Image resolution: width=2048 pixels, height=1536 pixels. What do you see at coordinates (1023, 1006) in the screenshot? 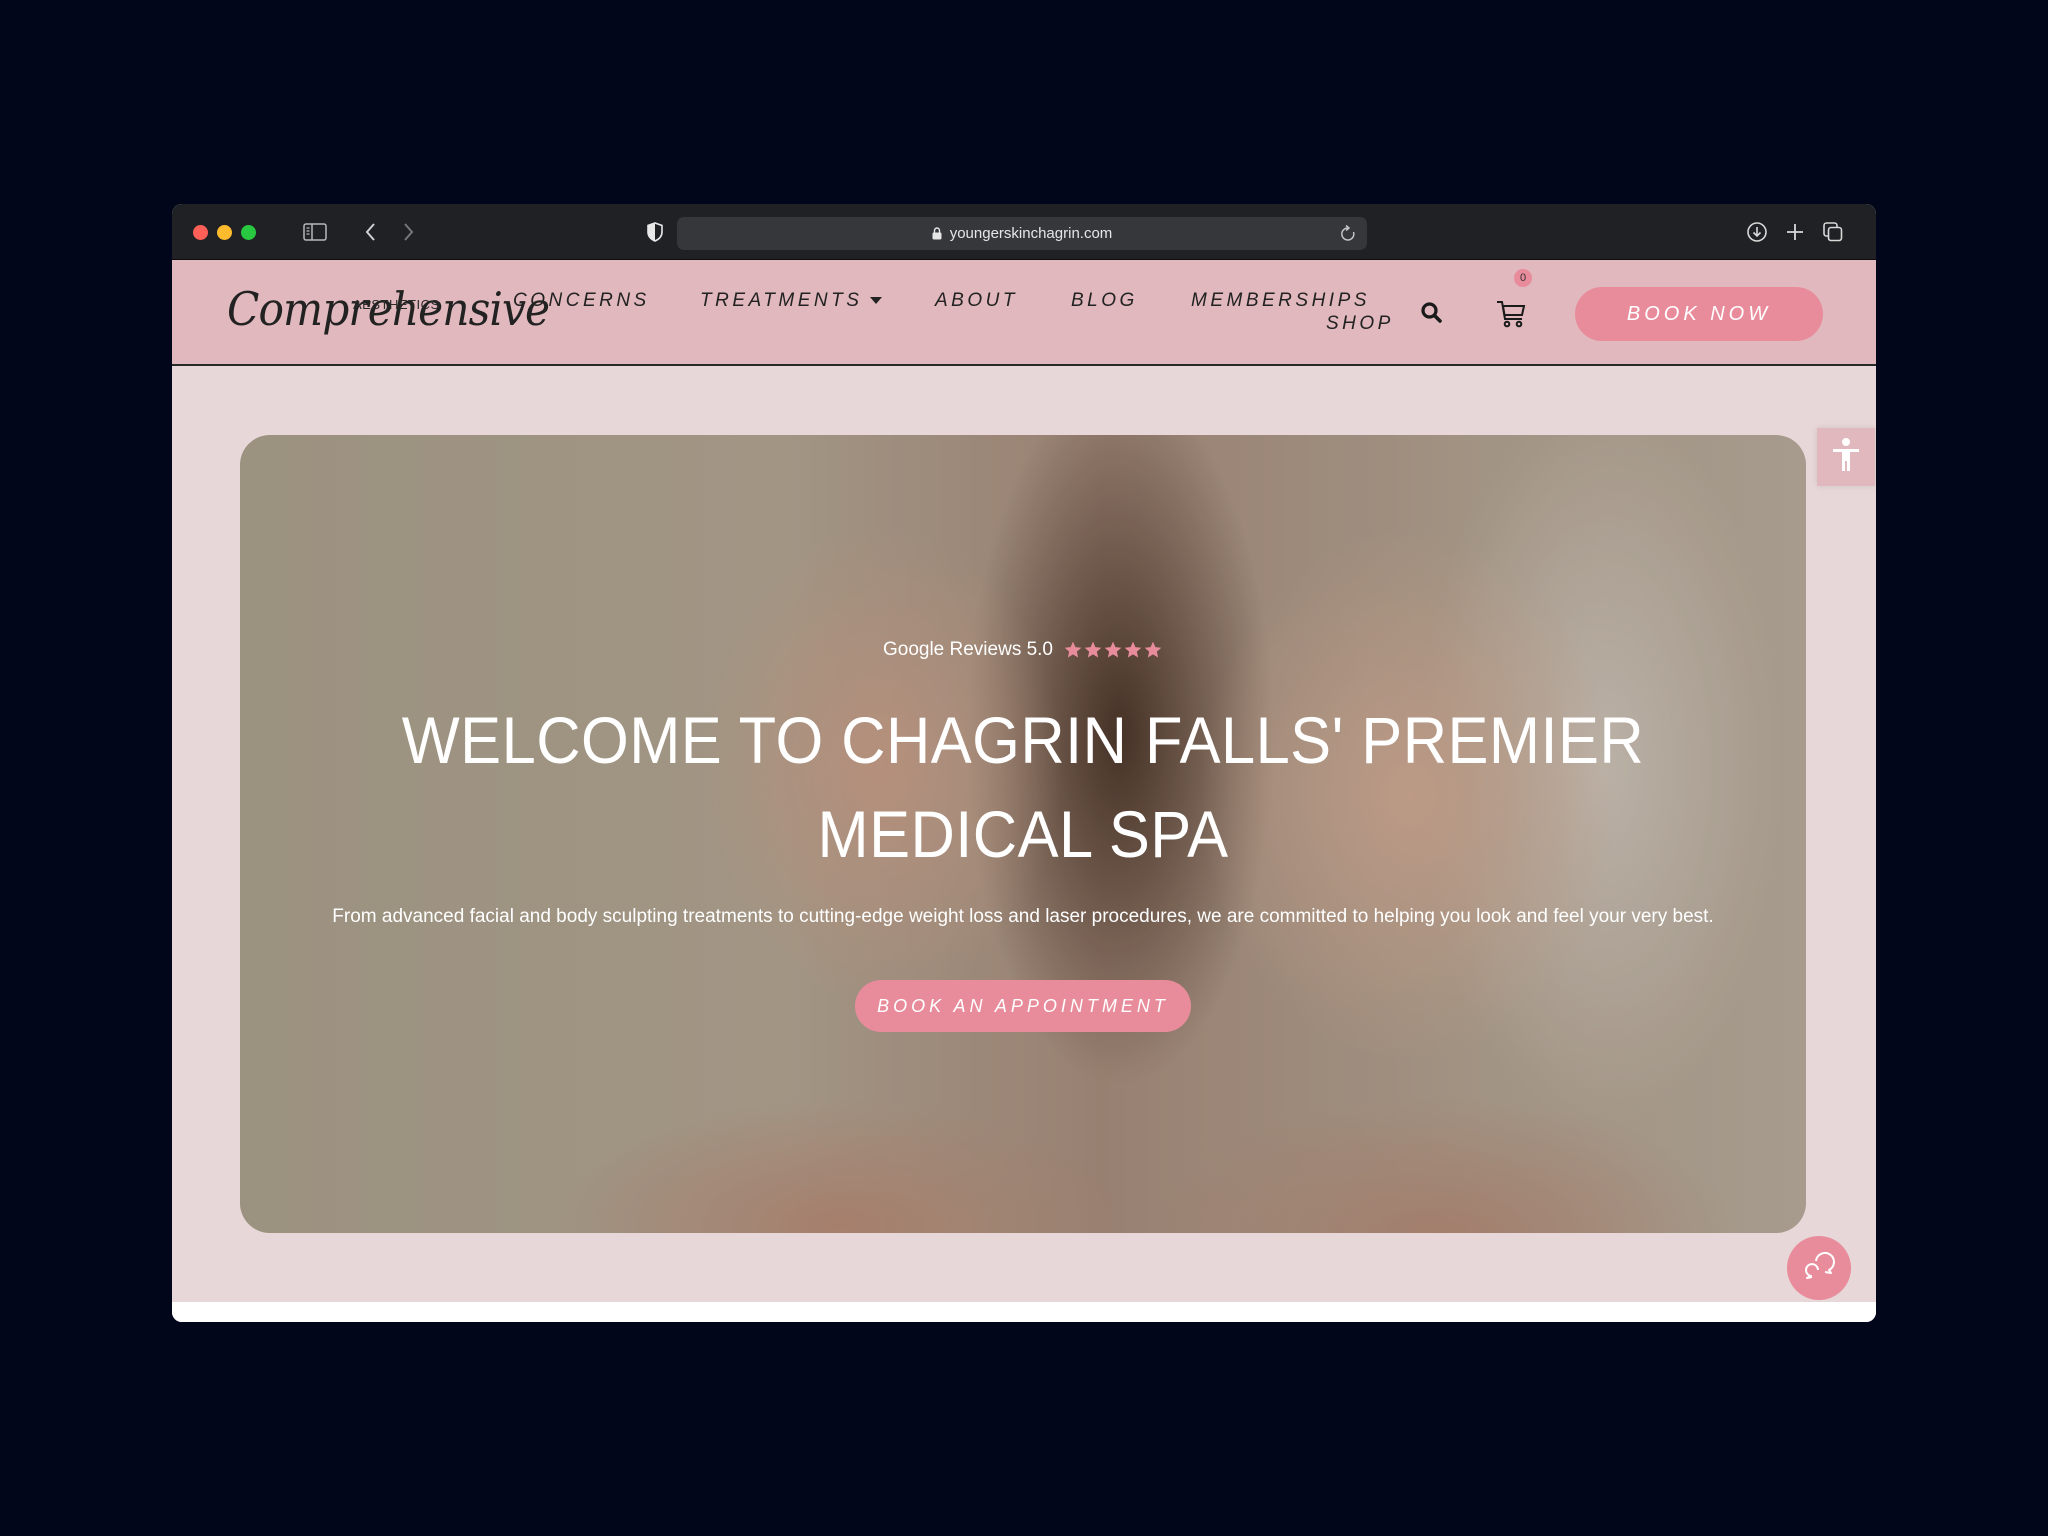
I see `book-appointment-button: BOOK AN APPOINTMENT` at bounding box center [1023, 1006].